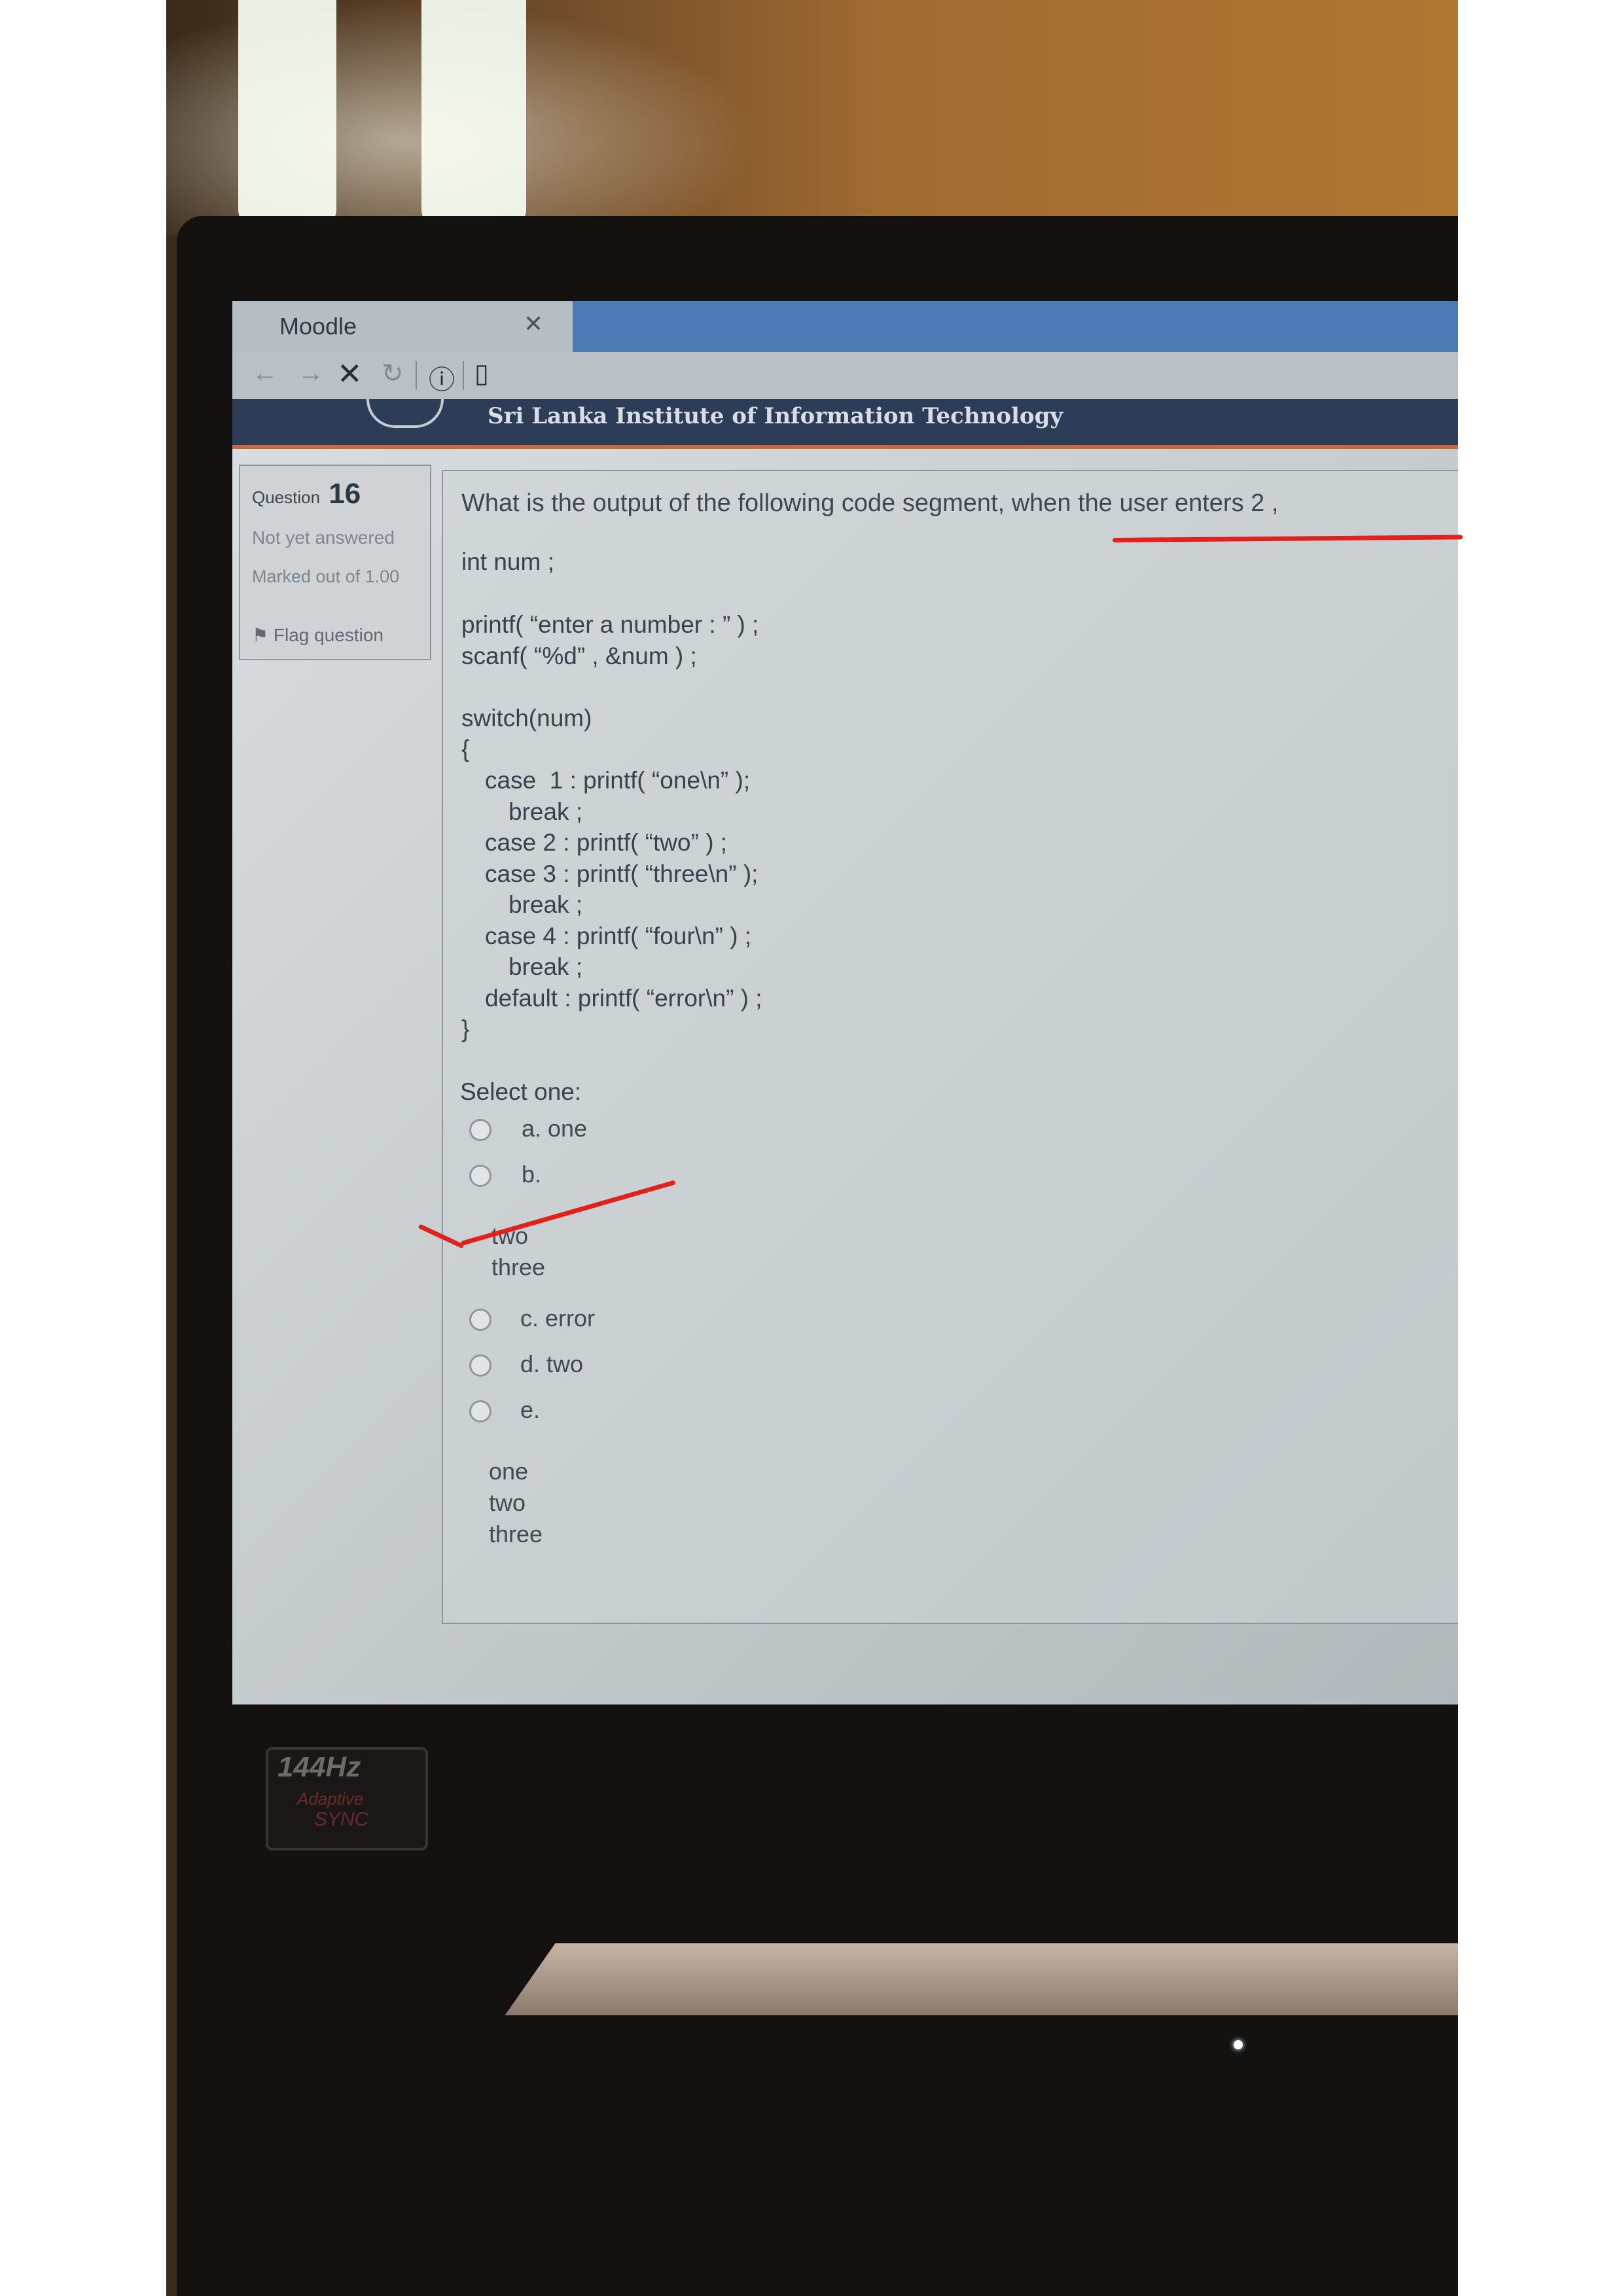 The image size is (1623, 2296). What do you see at coordinates (318, 326) in the screenshot?
I see `tab-title: Moodle` at bounding box center [318, 326].